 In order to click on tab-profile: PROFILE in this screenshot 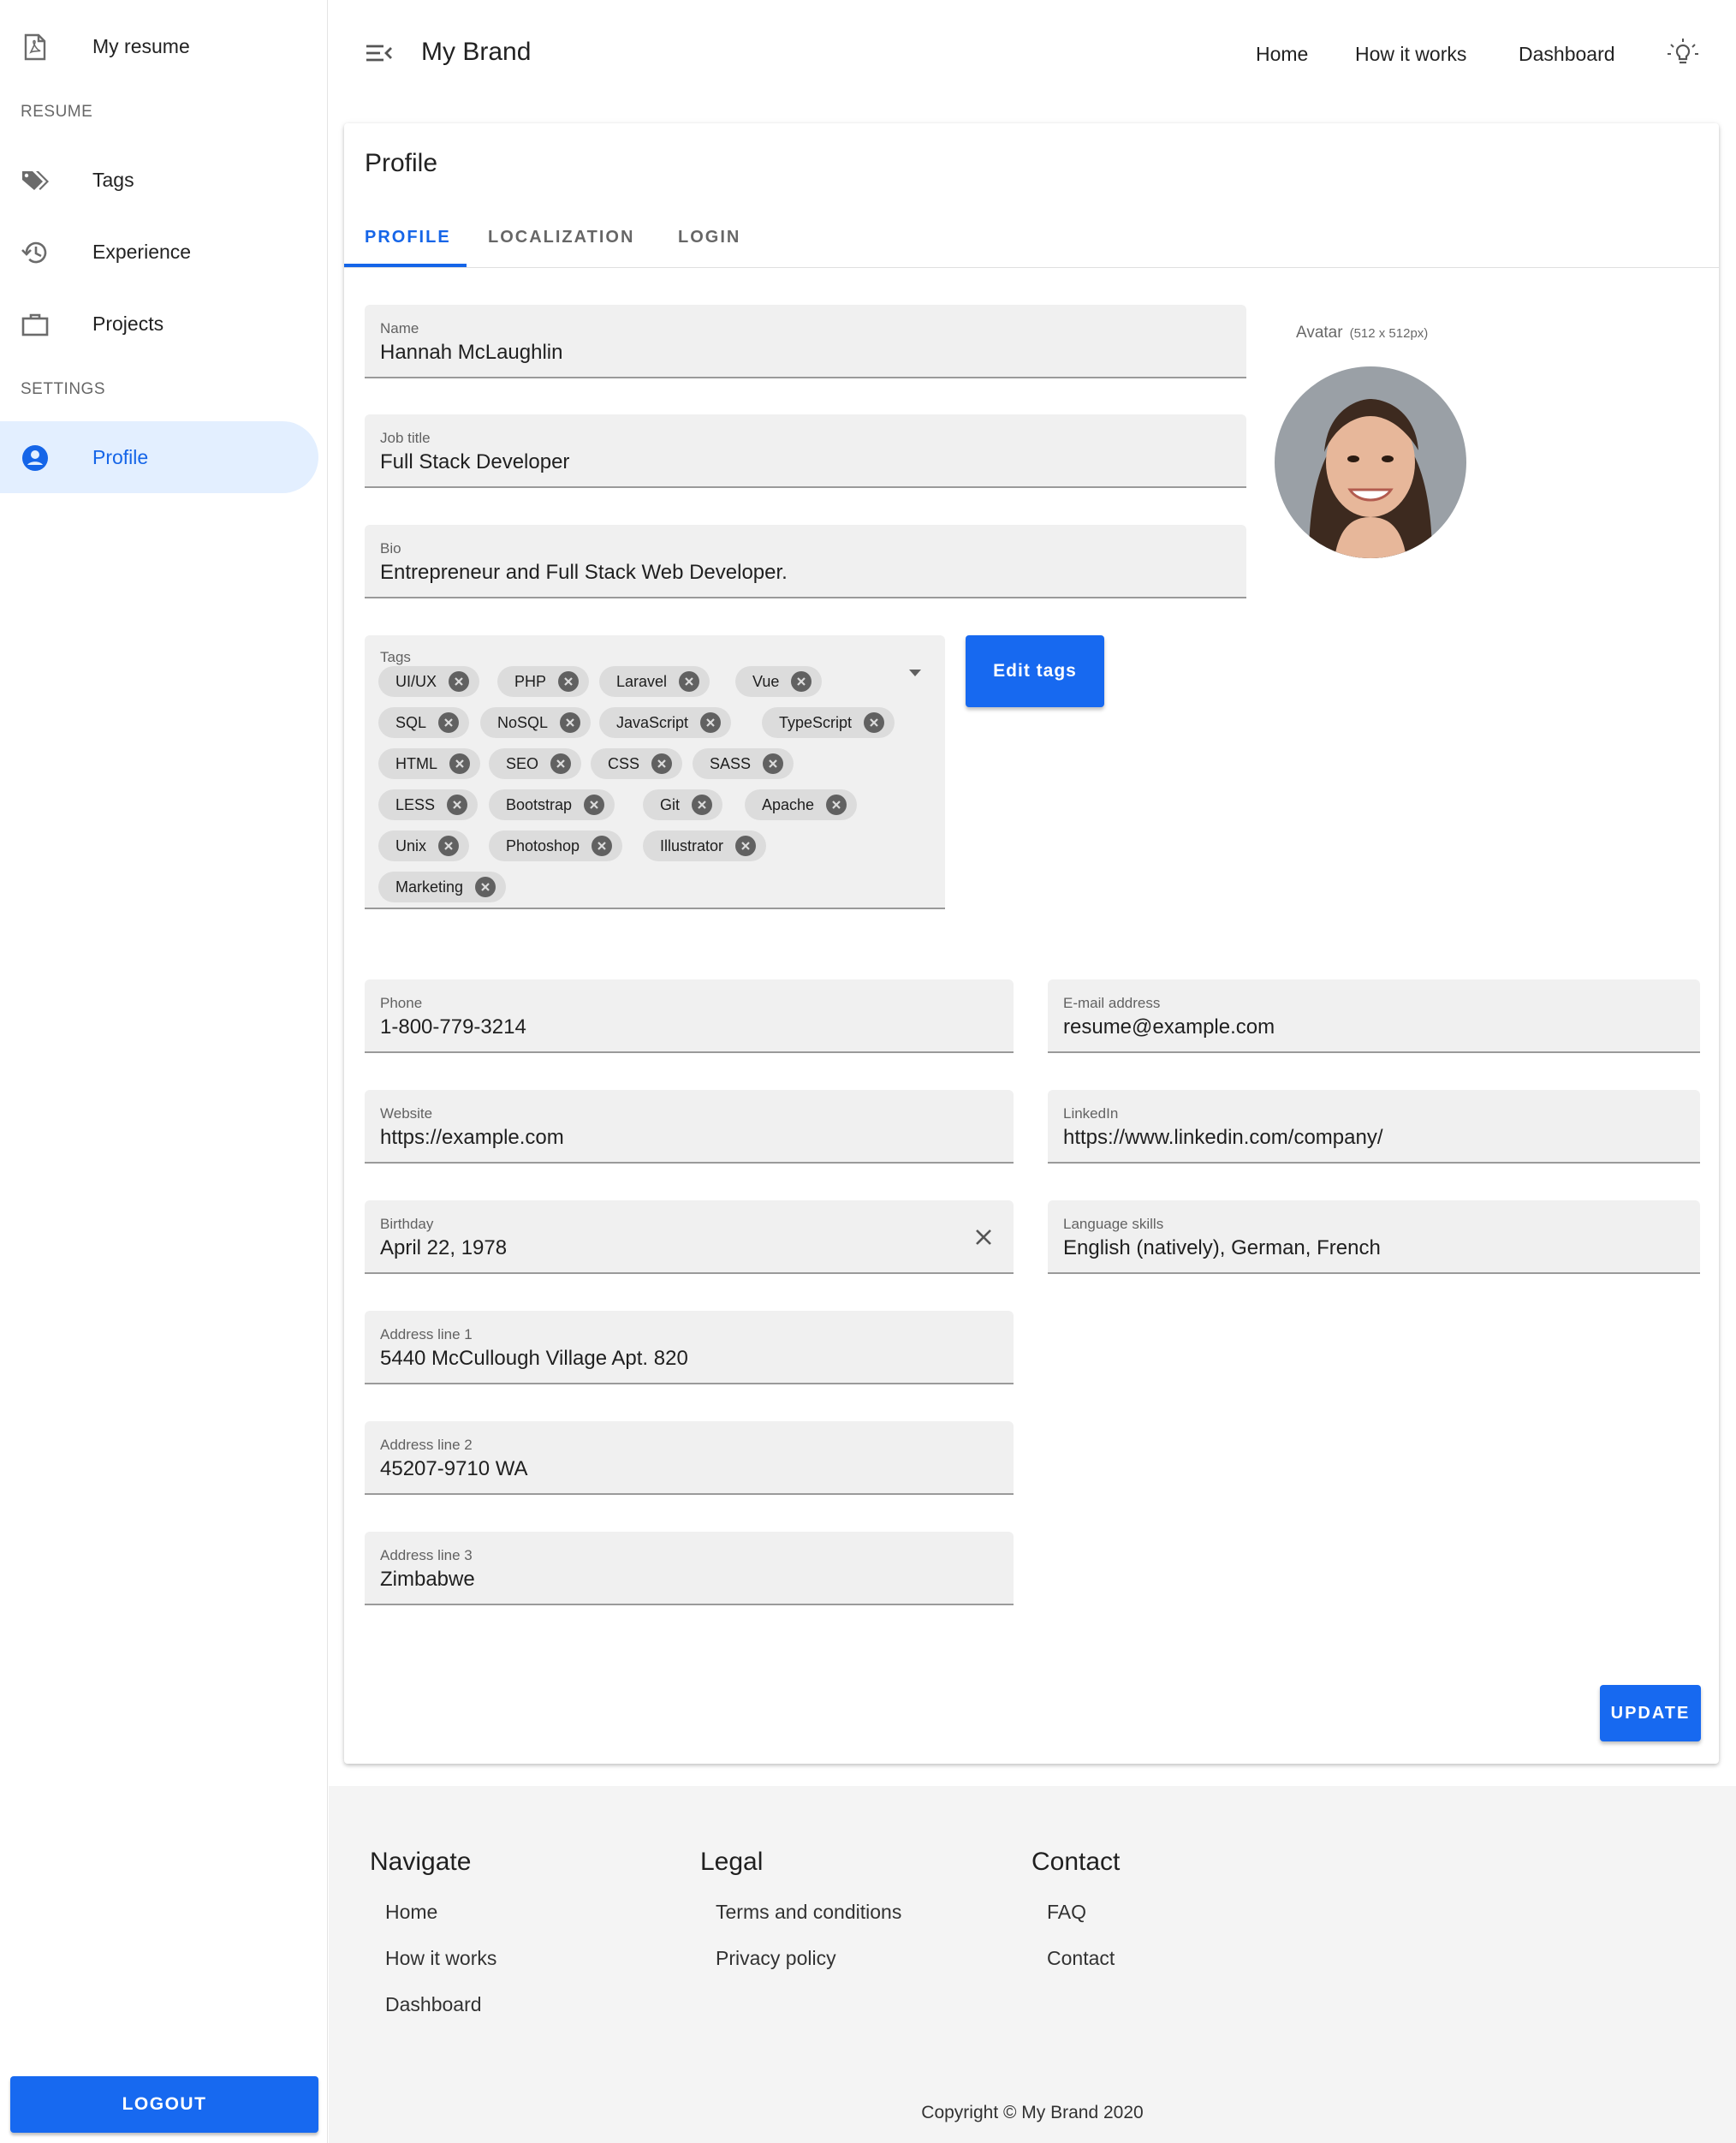, I will do `click(408, 237)`.